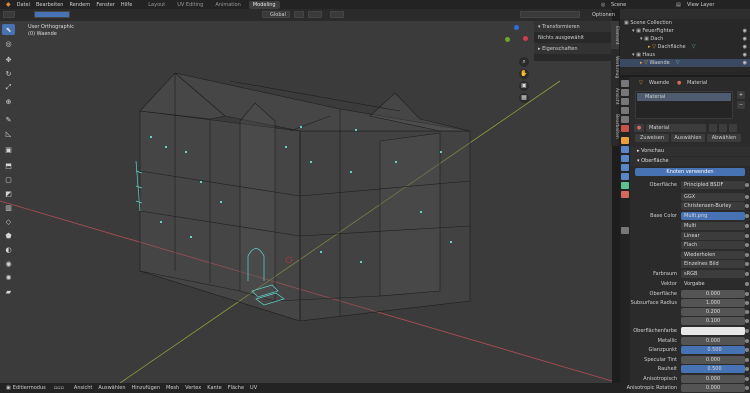 This screenshot has width=750, height=393. Describe the element at coordinates (253, 388) in the screenshot. I see `menu-uv: UV` at that location.